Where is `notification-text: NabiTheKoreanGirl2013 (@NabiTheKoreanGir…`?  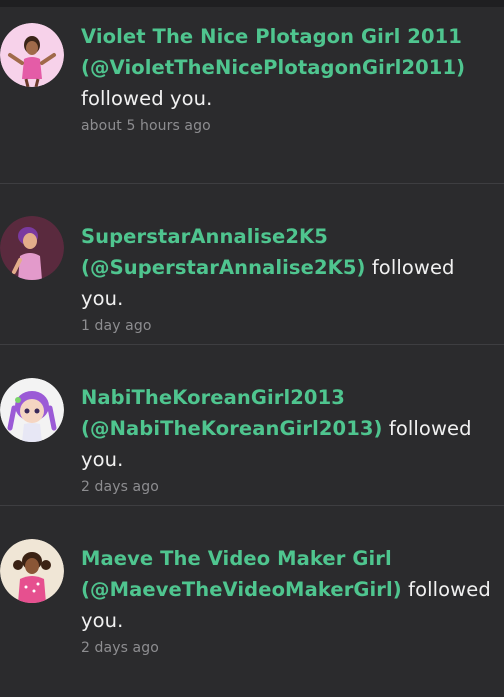 notification-text: NabiTheKoreanGirl2013 (@NabiTheKoreanGir… is located at coordinates (291, 440).